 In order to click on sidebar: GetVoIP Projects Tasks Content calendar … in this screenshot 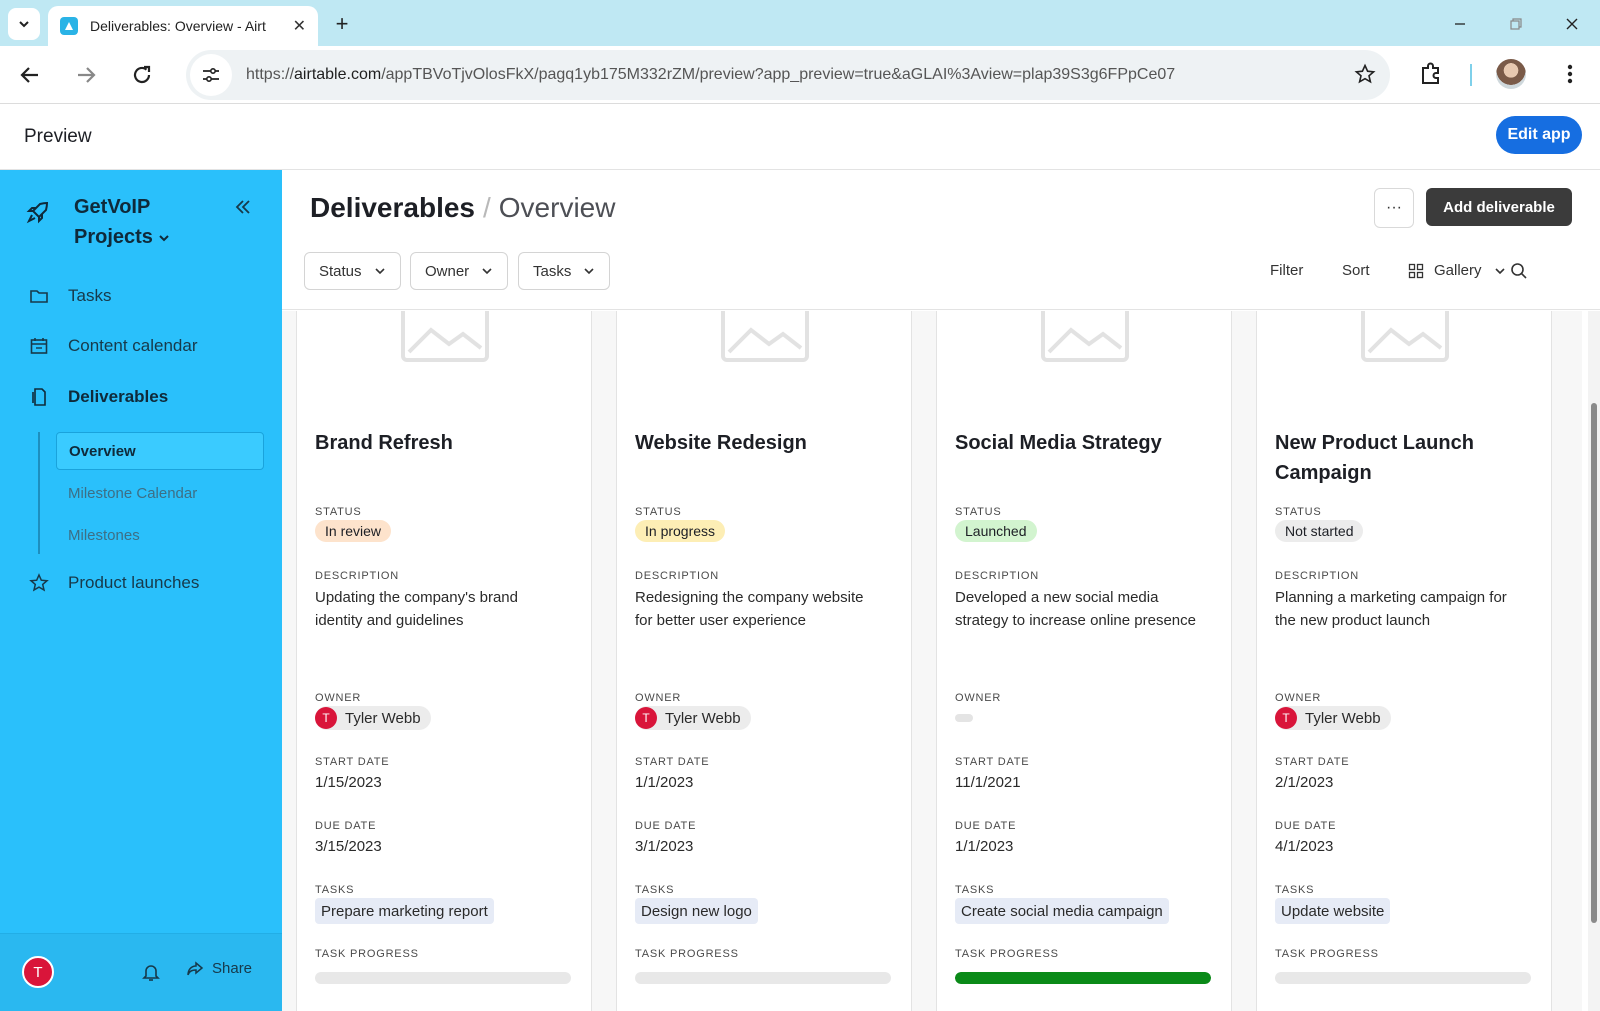, I will do `click(141, 590)`.